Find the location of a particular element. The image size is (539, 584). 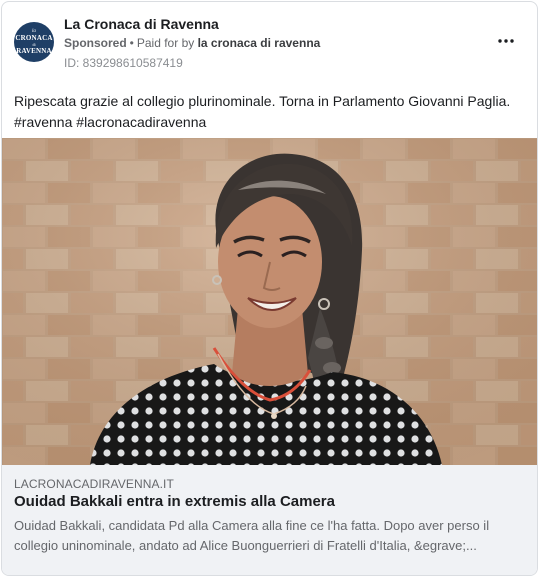

page-name-link: La Cronaca di Ravenna is located at coordinates (141, 24).